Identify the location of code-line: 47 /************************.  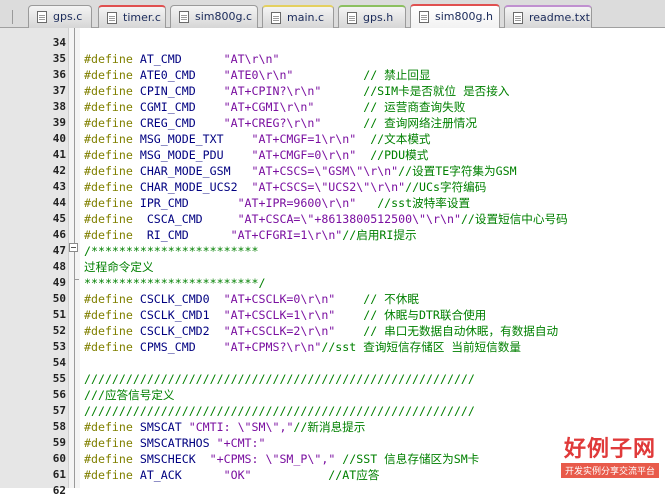
(332, 251).